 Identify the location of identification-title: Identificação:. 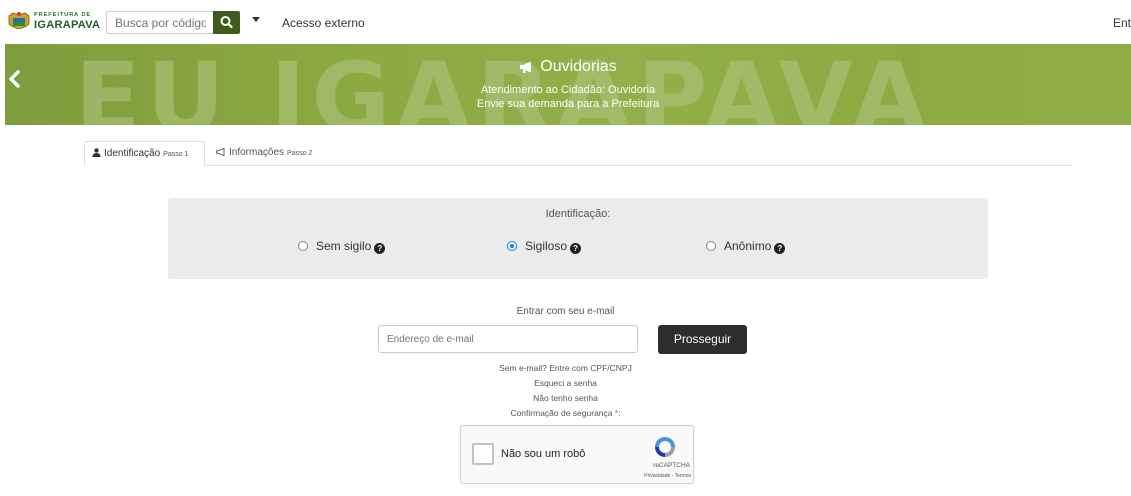
(578, 214).